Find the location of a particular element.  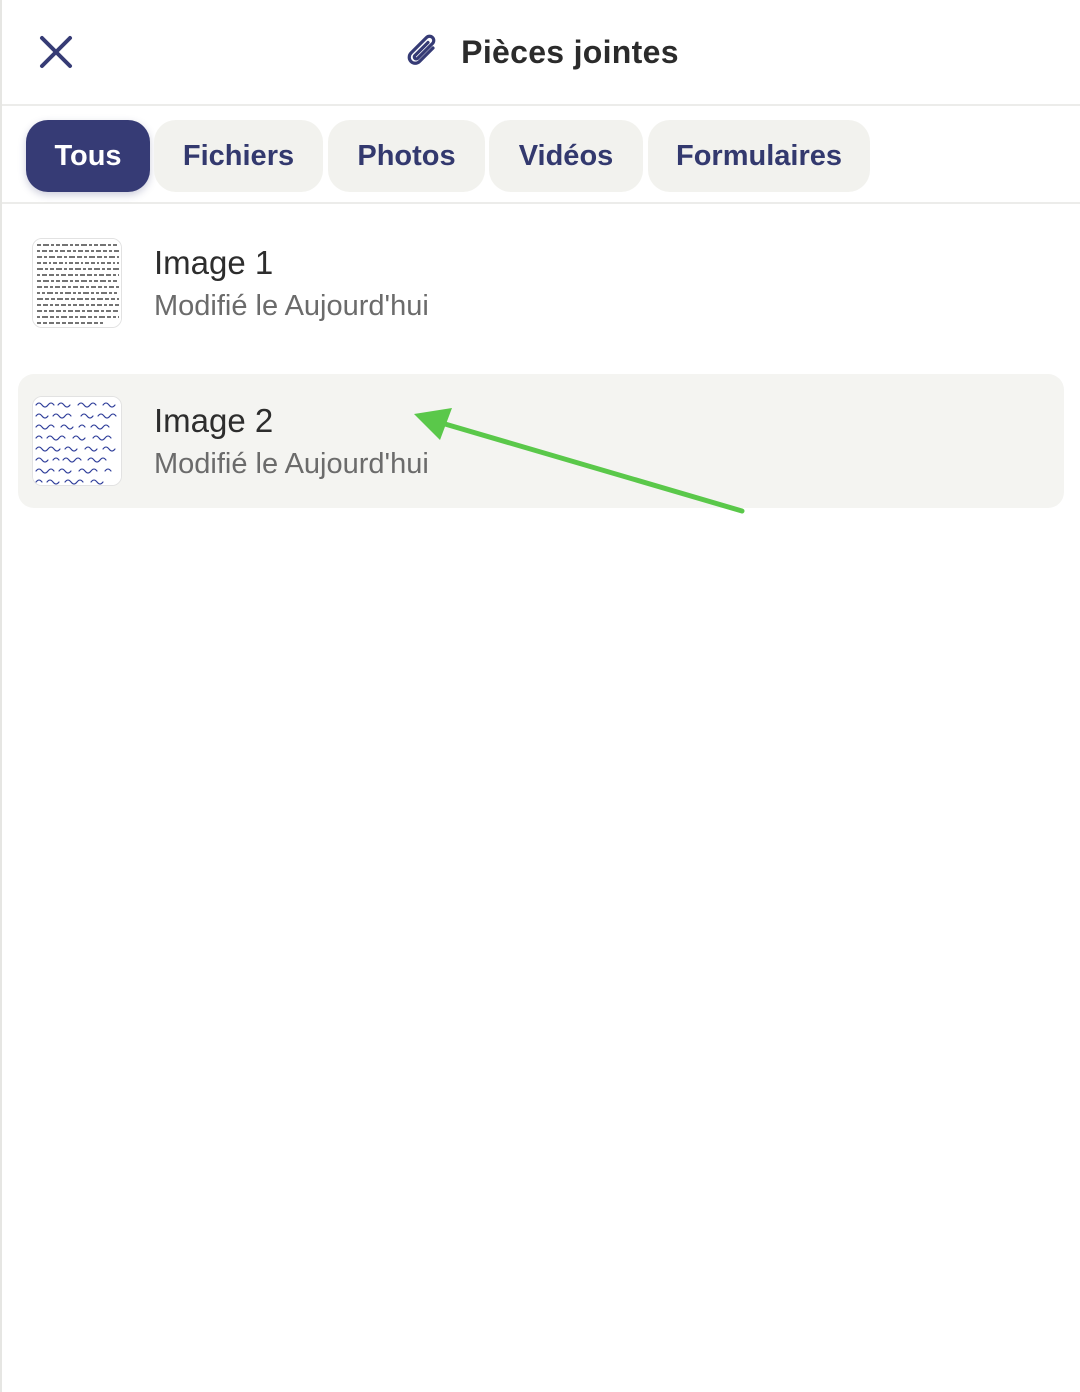

annotation-arrow-icon is located at coordinates (579, 461).